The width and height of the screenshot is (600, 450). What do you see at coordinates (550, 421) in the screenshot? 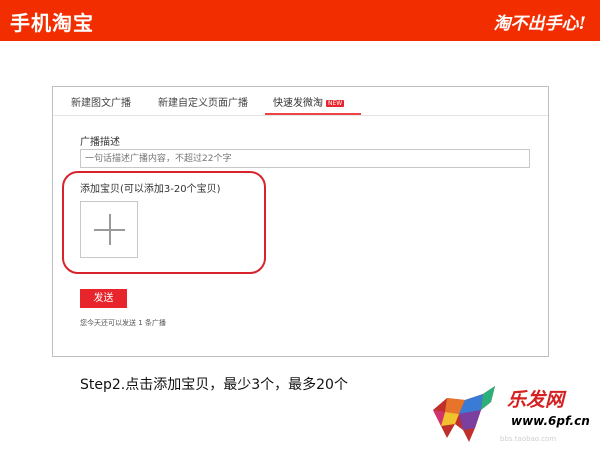
I see `watermark-url: www.6pf.cn` at bounding box center [550, 421].